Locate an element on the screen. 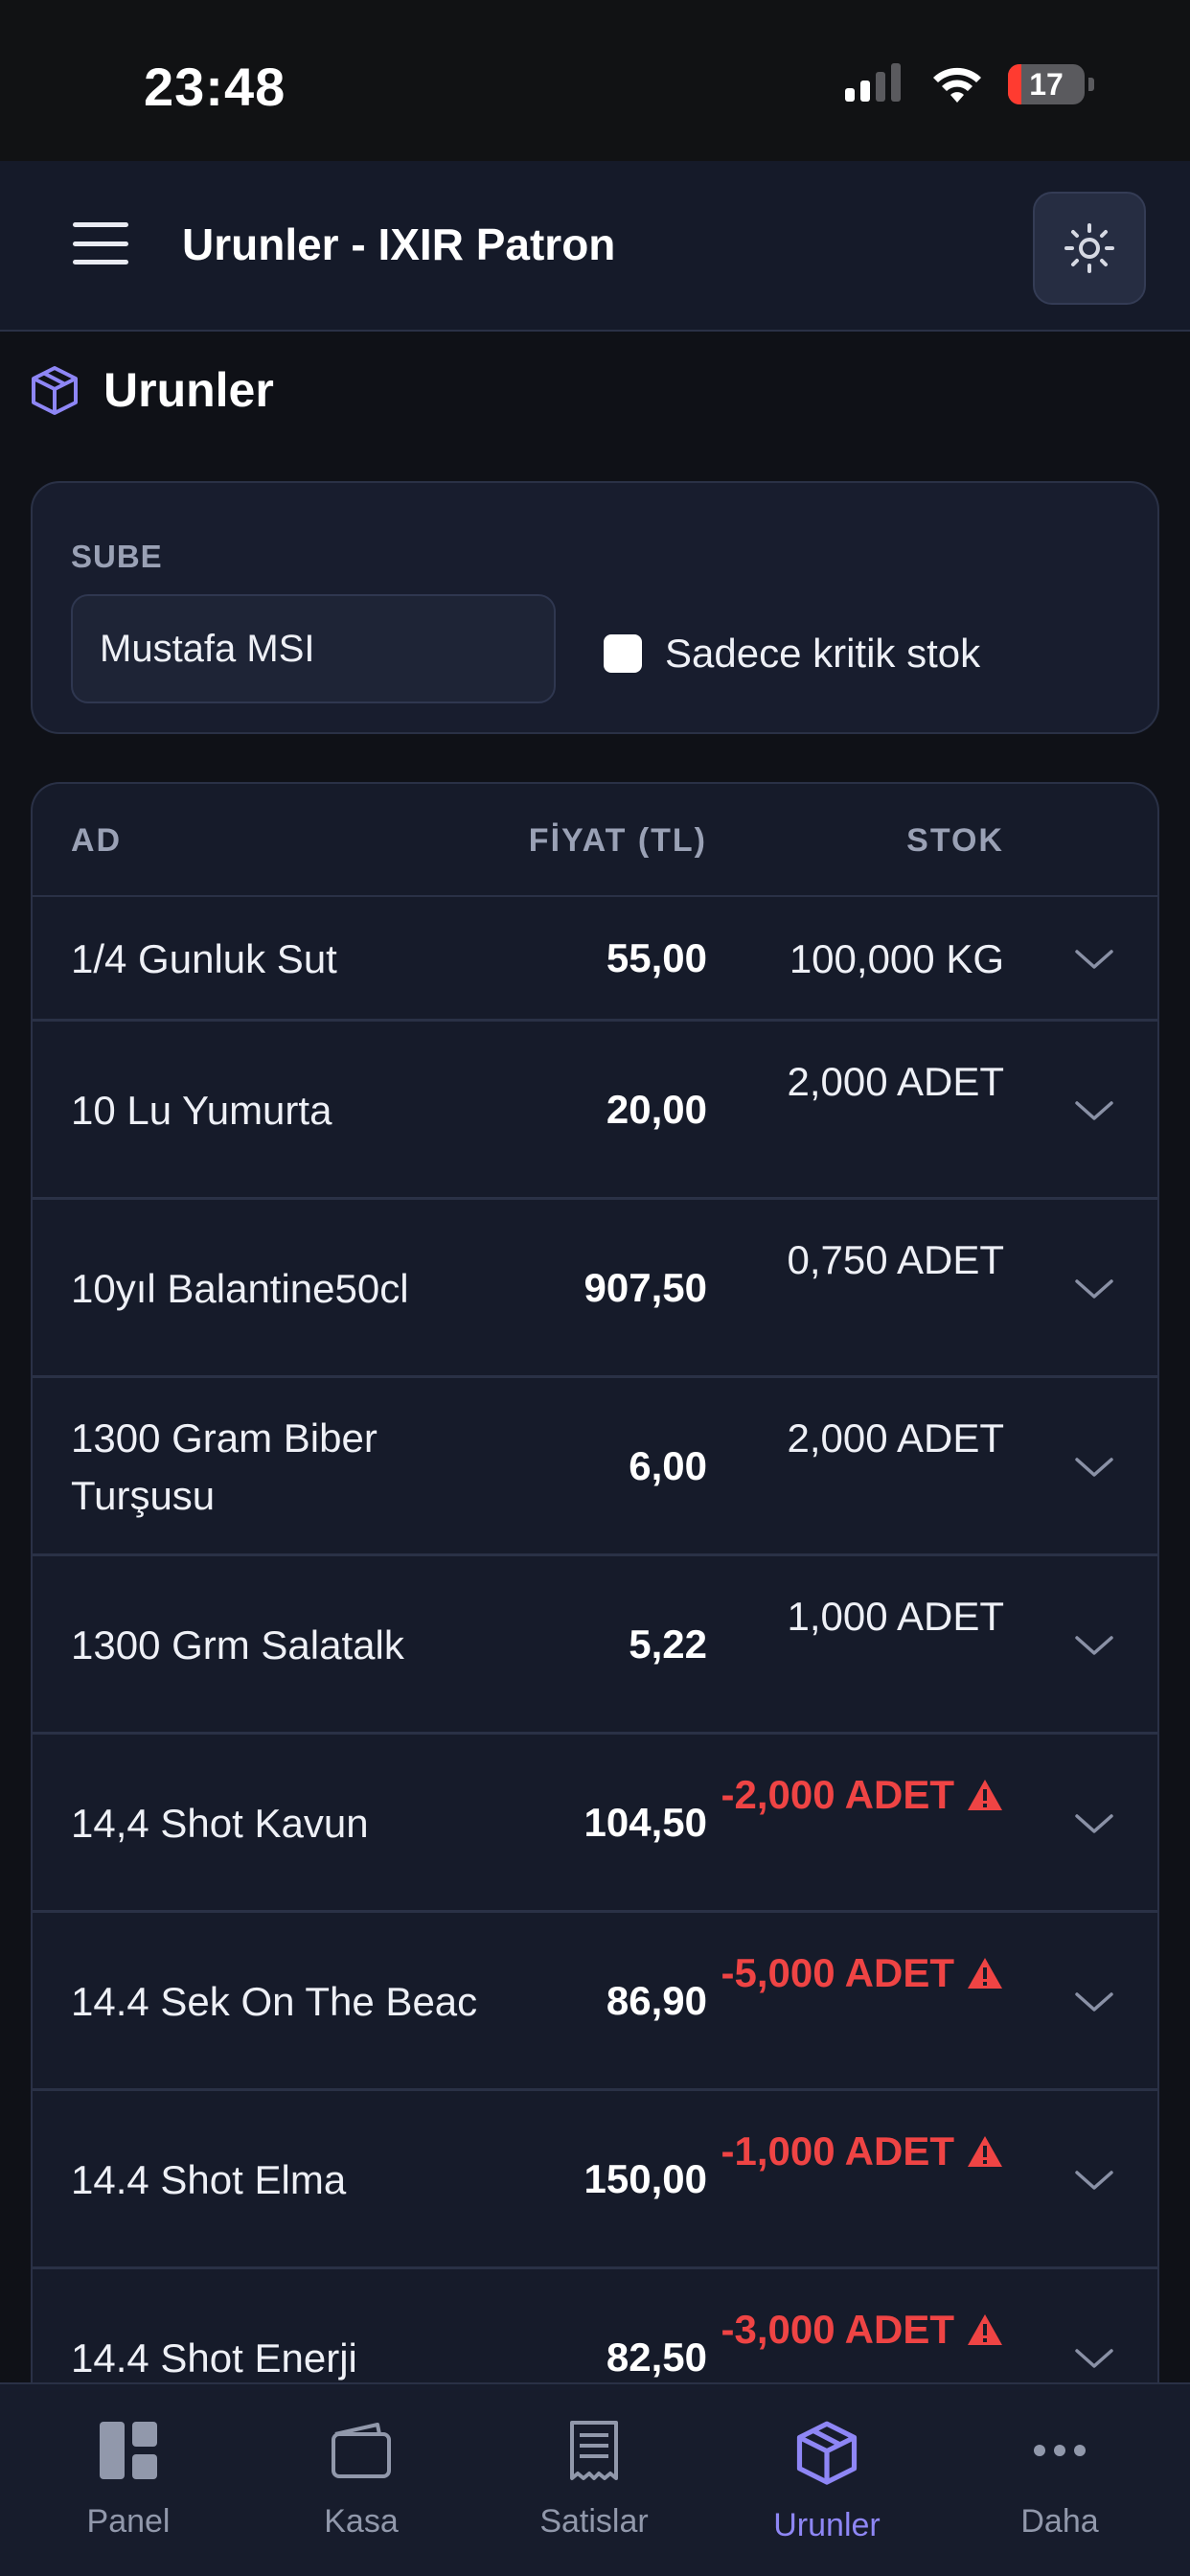 Image resolution: width=1190 pixels, height=2576 pixels. product-name: 14.4 Sek On The Beac is located at coordinates (274, 2001).